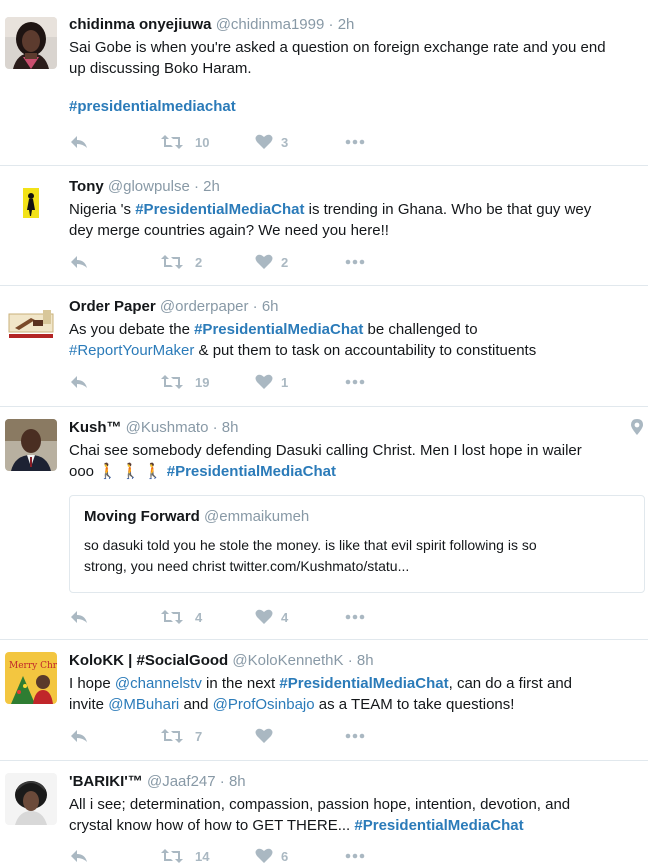  What do you see at coordinates (208, 856) in the screenshot?
I see `retweet-button: 14` at bounding box center [208, 856].